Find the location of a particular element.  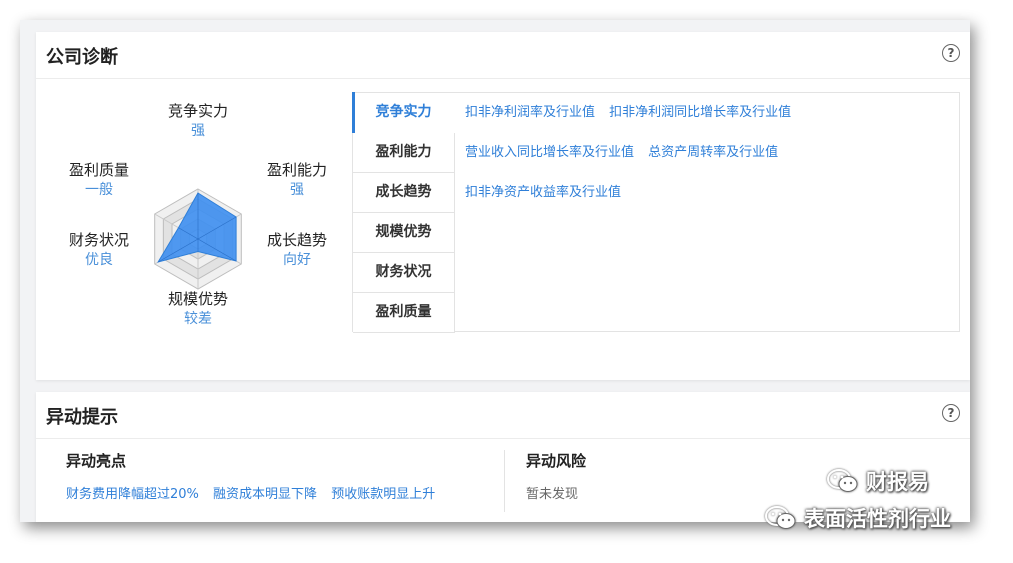

highlight-link: 财务费用降幅超过20% is located at coordinates (132, 494).